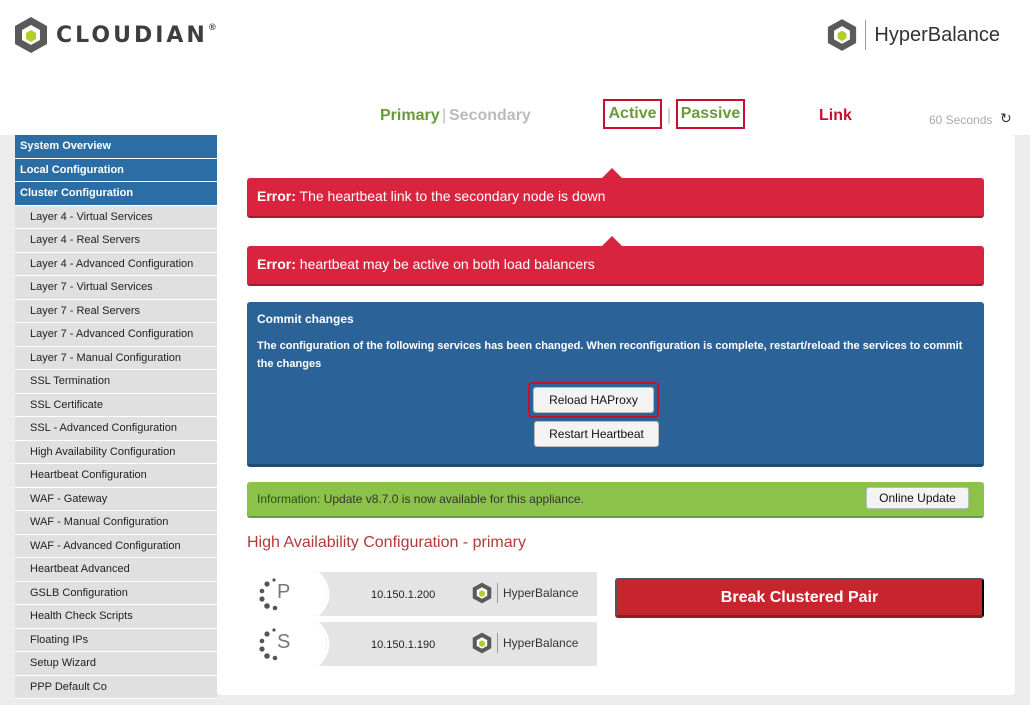 This screenshot has height=705, width=1030. What do you see at coordinates (410, 115) in the screenshot?
I see `status-primary: Primary` at bounding box center [410, 115].